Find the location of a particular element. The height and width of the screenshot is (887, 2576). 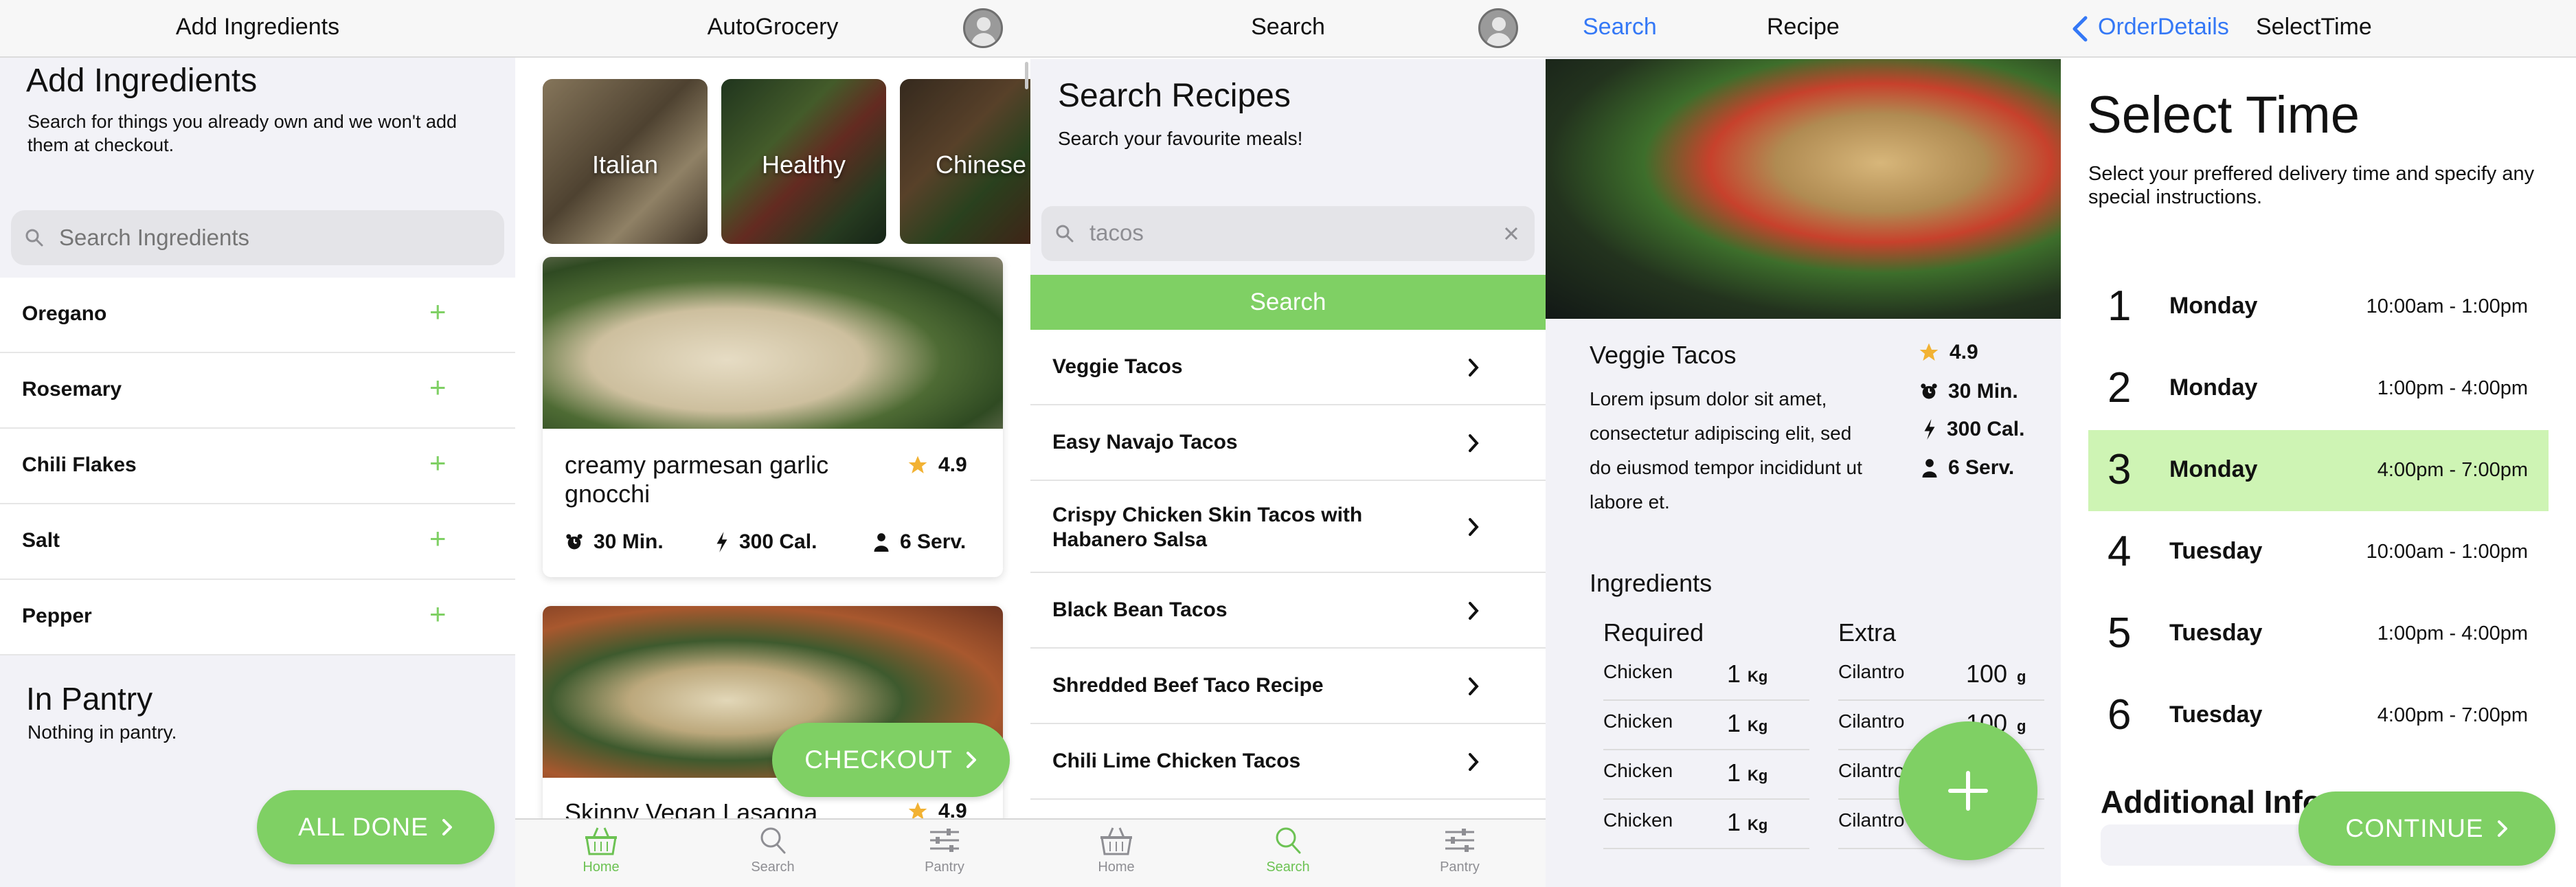

result-row: Chili Lime Chicken Tacos is located at coordinates (1288, 762).